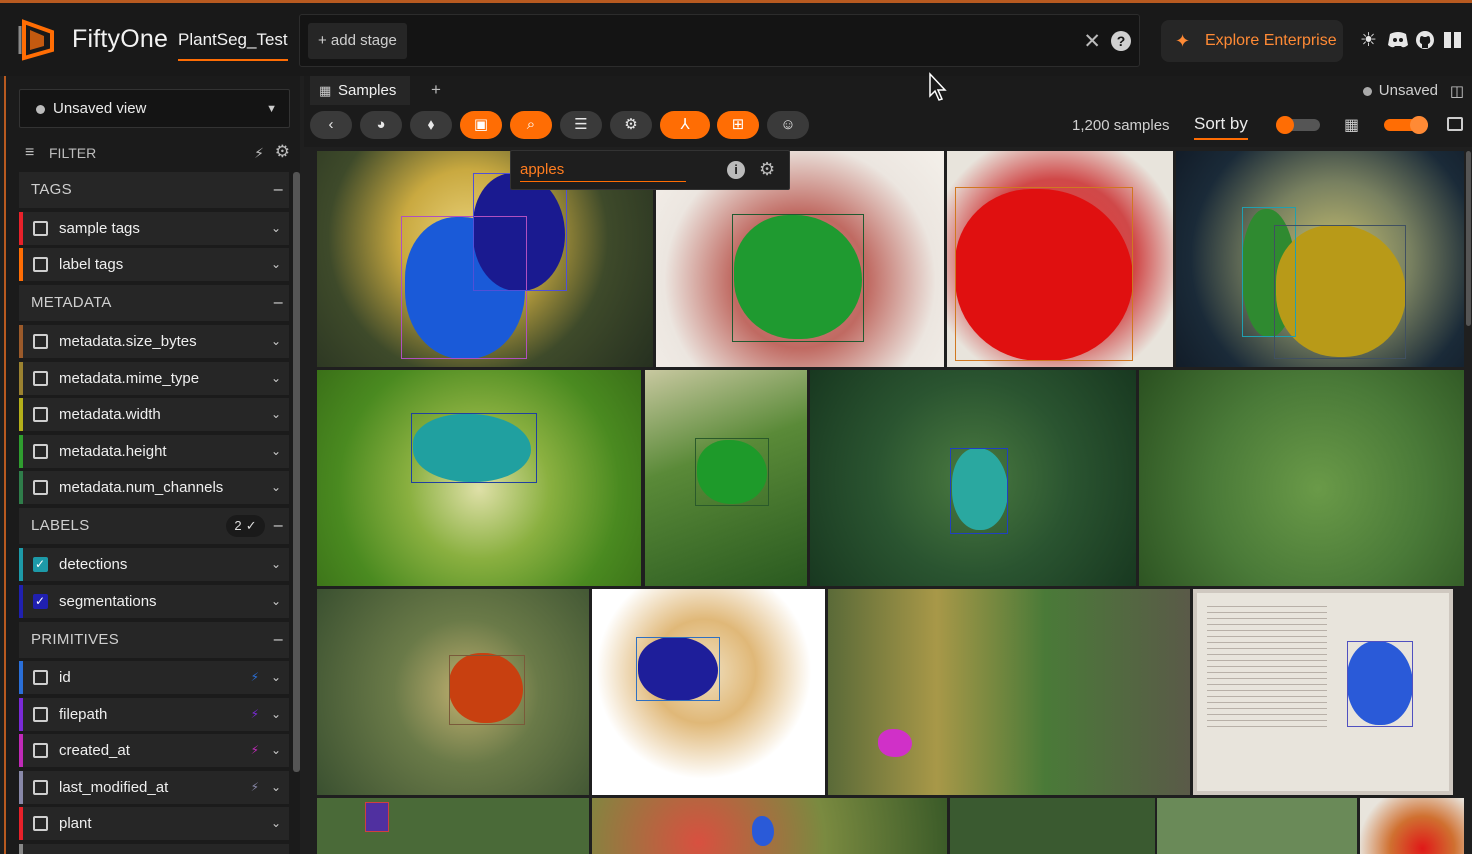 This screenshot has width=1472, height=854. What do you see at coordinates (154, 487) in the screenshot?
I see `field-metadata-num-channels: metadata.num_channels ⌄` at bounding box center [154, 487].